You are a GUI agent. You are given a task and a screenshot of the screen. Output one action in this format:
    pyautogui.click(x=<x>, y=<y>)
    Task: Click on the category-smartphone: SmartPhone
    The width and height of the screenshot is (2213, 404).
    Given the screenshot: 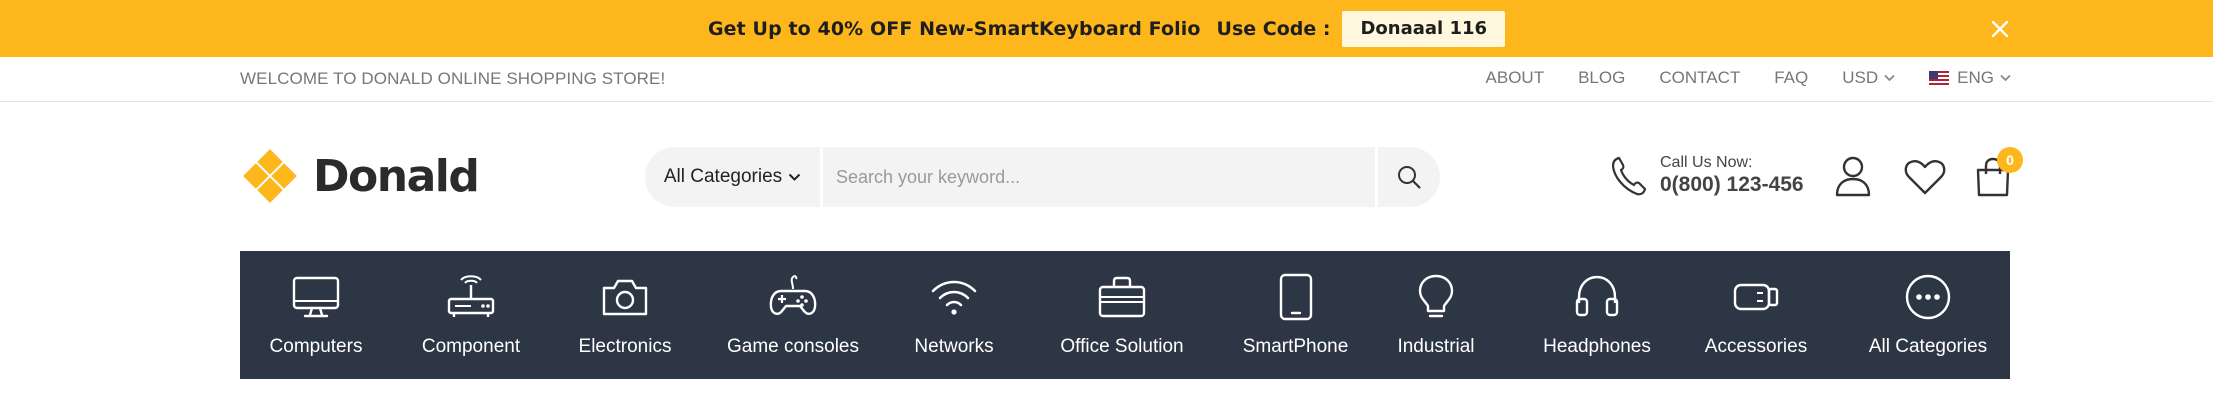 What is the action you would take?
    pyautogui.click(x=1295, y=315)
    